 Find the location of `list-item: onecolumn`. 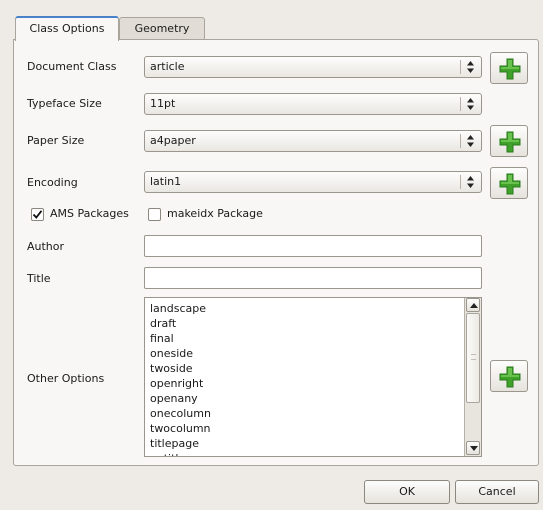

list-item: onecolumn is located at coordinates (181, 413).